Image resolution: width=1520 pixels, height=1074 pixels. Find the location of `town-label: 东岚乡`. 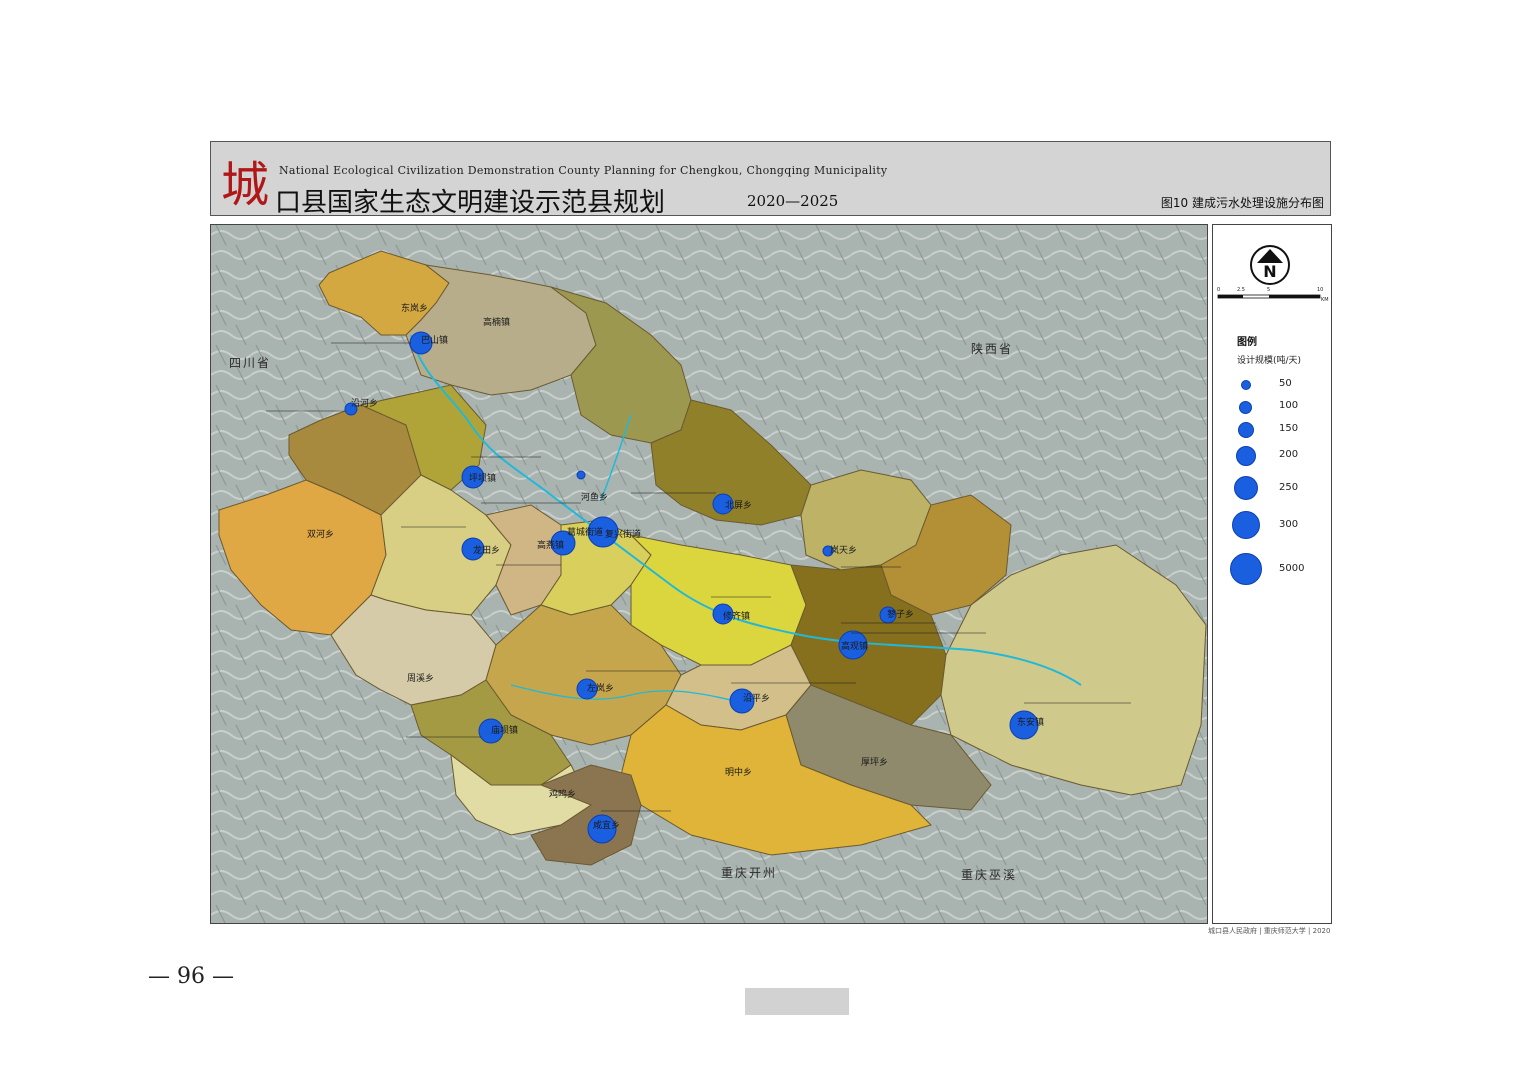

town-label: 东岚乡 is located at coordinates (414, 308).